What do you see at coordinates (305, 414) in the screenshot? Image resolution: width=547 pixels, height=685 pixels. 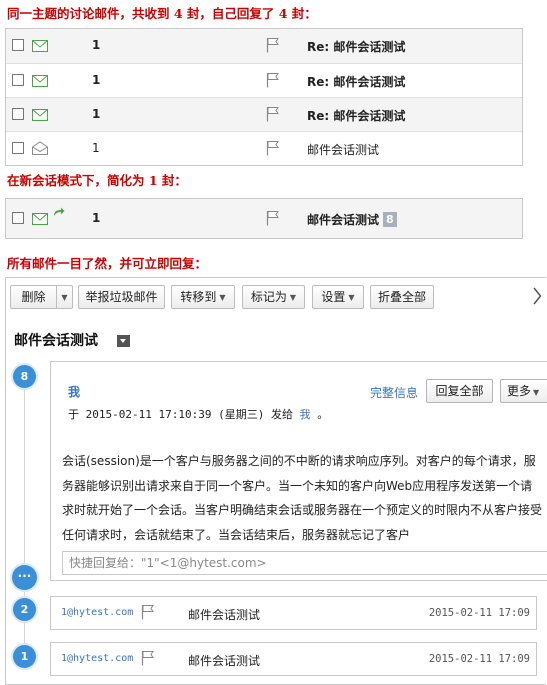 I see `recipient-link: 我` at bounding box center [305, 414].